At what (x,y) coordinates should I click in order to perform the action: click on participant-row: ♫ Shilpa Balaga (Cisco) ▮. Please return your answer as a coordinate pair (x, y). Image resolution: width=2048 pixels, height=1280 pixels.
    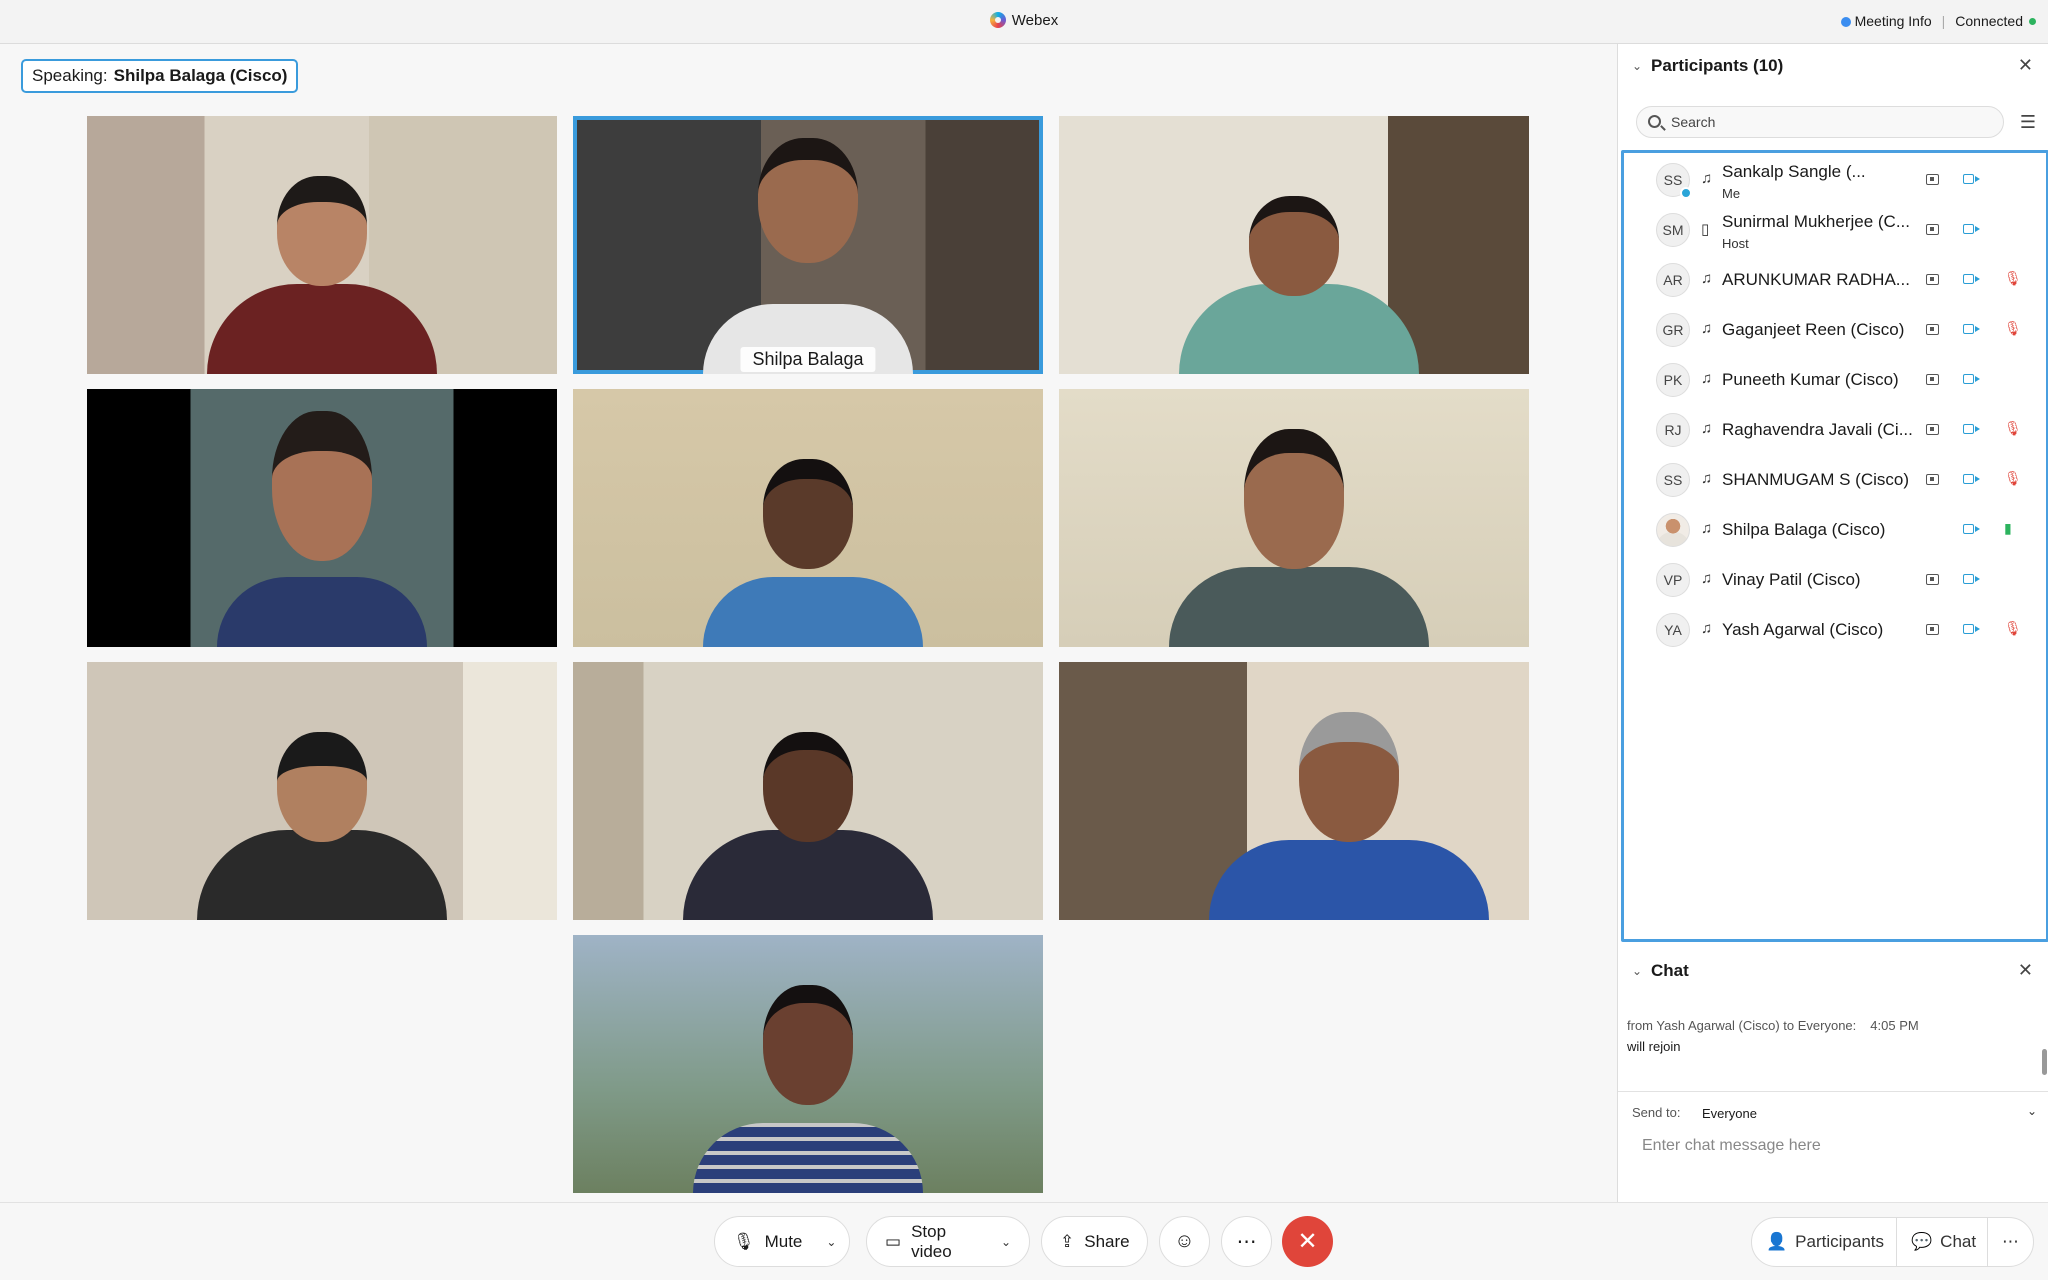
    Looking at the image, I should click on (1835, 530).